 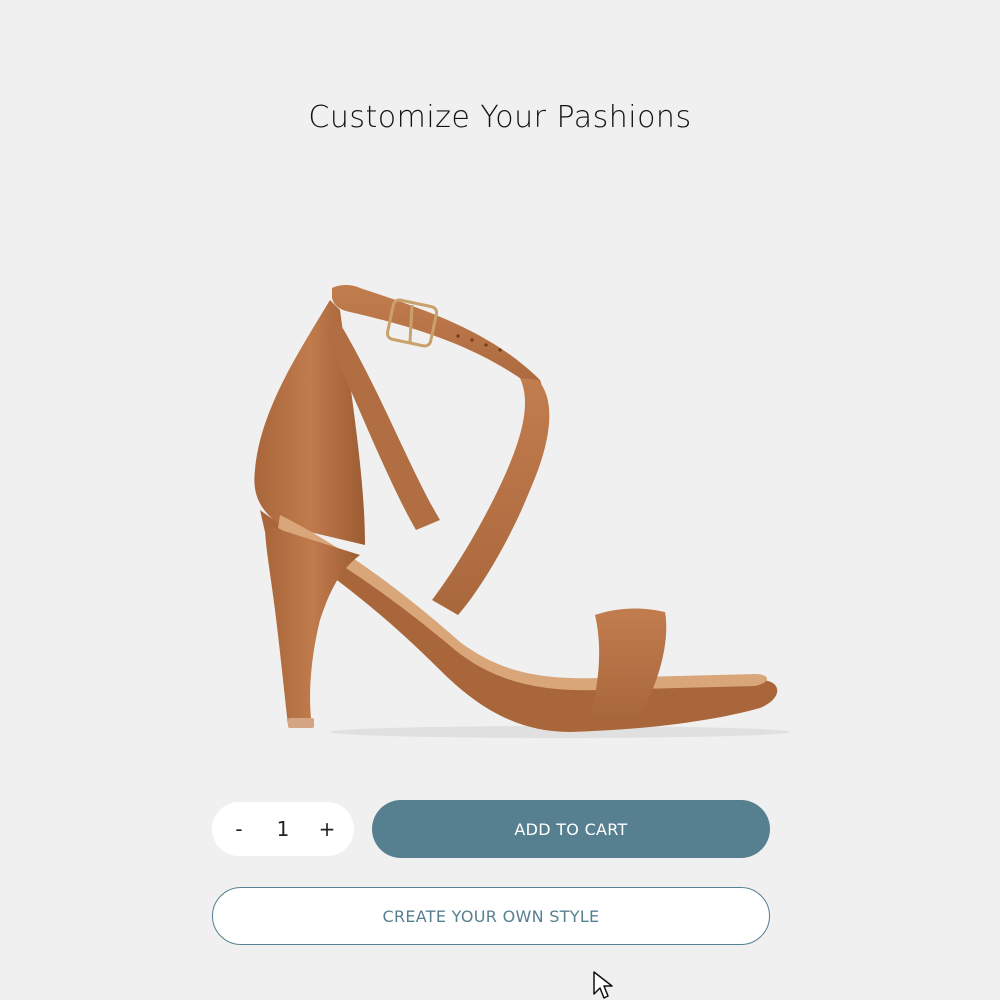 I want to click on create-your-own-style-button: CREATE YOUR OWN STYLE, so click(x=491, y=916).